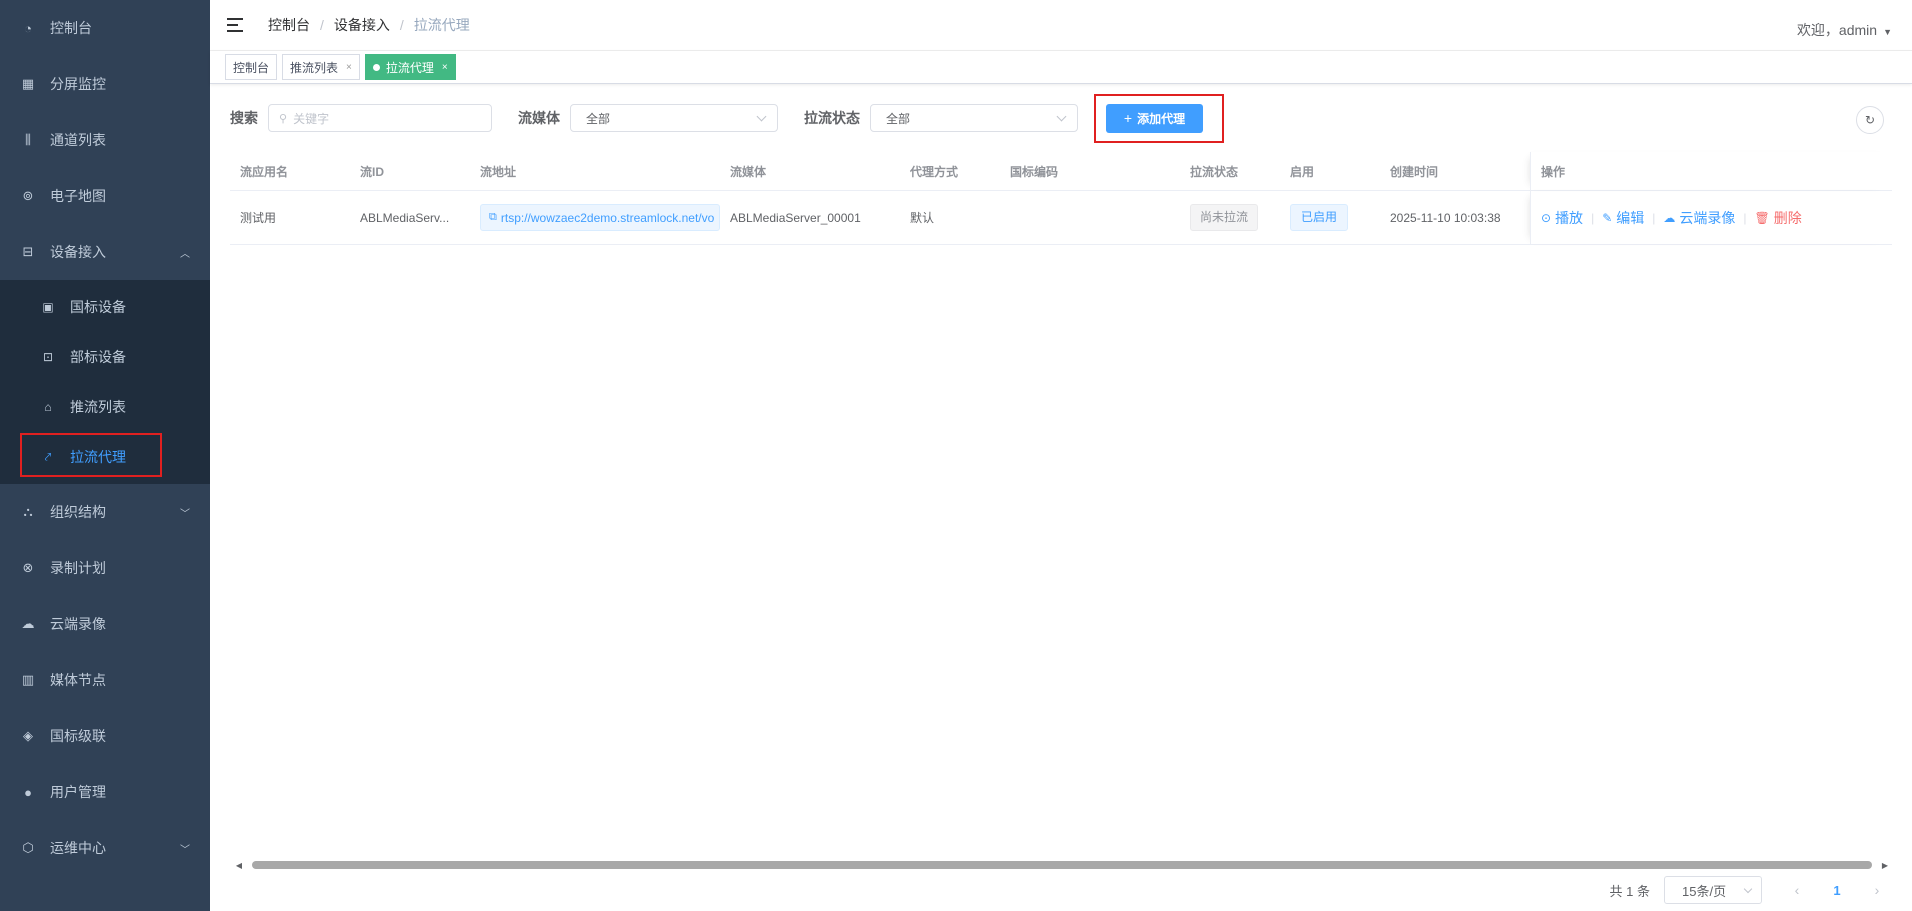  Describe the element at coordinates (235, 25) in the screenshot. I see `menu-toggle-icon` at that location.